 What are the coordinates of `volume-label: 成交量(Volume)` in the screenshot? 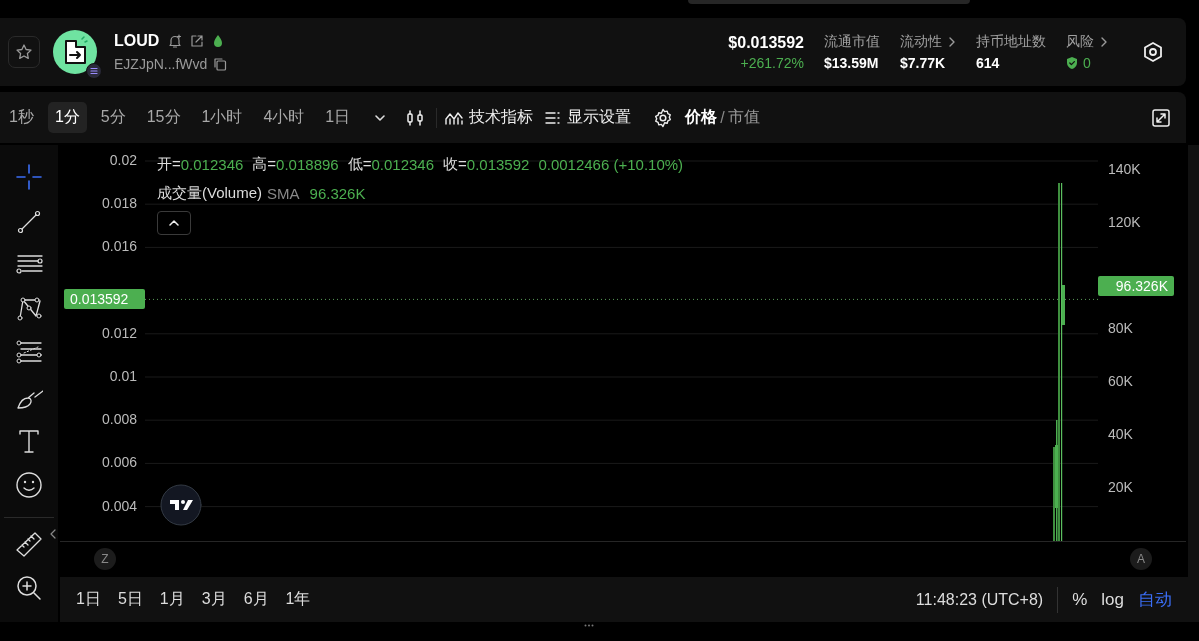 It's located at (210, 193).